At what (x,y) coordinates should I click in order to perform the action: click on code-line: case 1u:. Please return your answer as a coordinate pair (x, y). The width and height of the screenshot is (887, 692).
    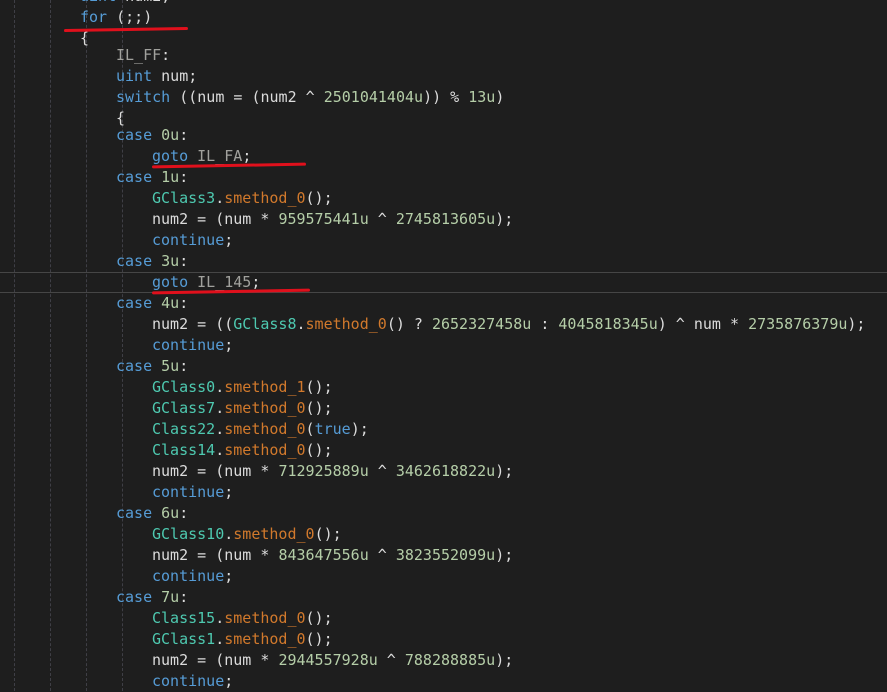
    Looking at the image, I should click on (443, 177).